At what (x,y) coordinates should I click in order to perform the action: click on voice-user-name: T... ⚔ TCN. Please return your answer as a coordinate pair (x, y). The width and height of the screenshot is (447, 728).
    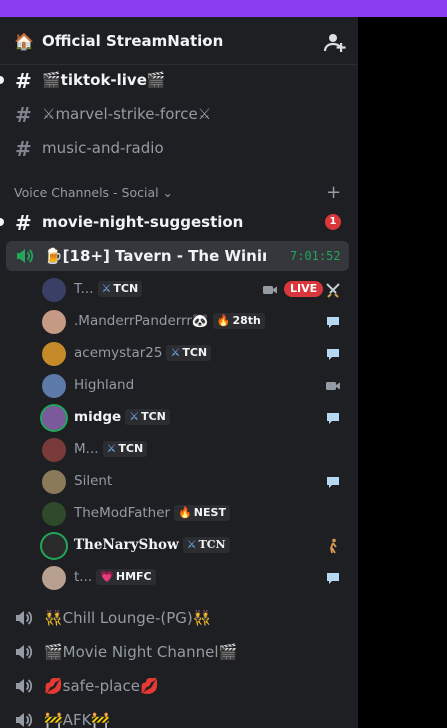
    Looking at the image, I should click on (108, 289).